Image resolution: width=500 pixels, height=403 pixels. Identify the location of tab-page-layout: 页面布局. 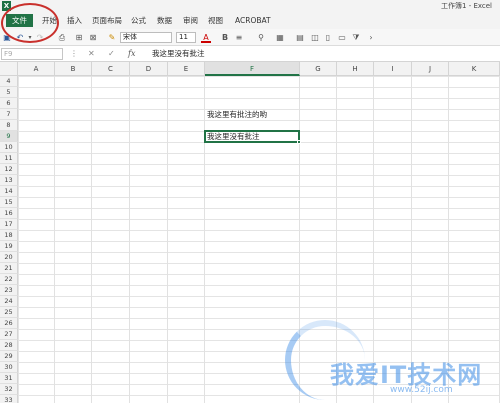
(107, 20).